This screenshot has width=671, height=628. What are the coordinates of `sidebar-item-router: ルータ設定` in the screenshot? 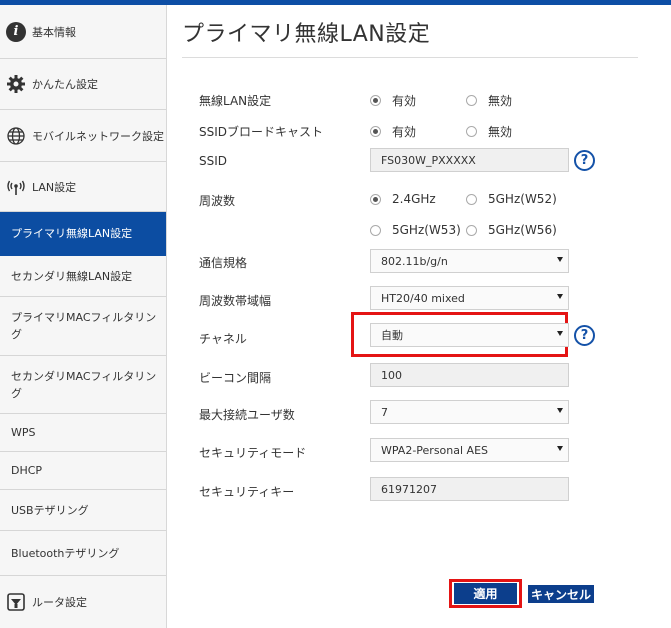 It's located at (83, 602).